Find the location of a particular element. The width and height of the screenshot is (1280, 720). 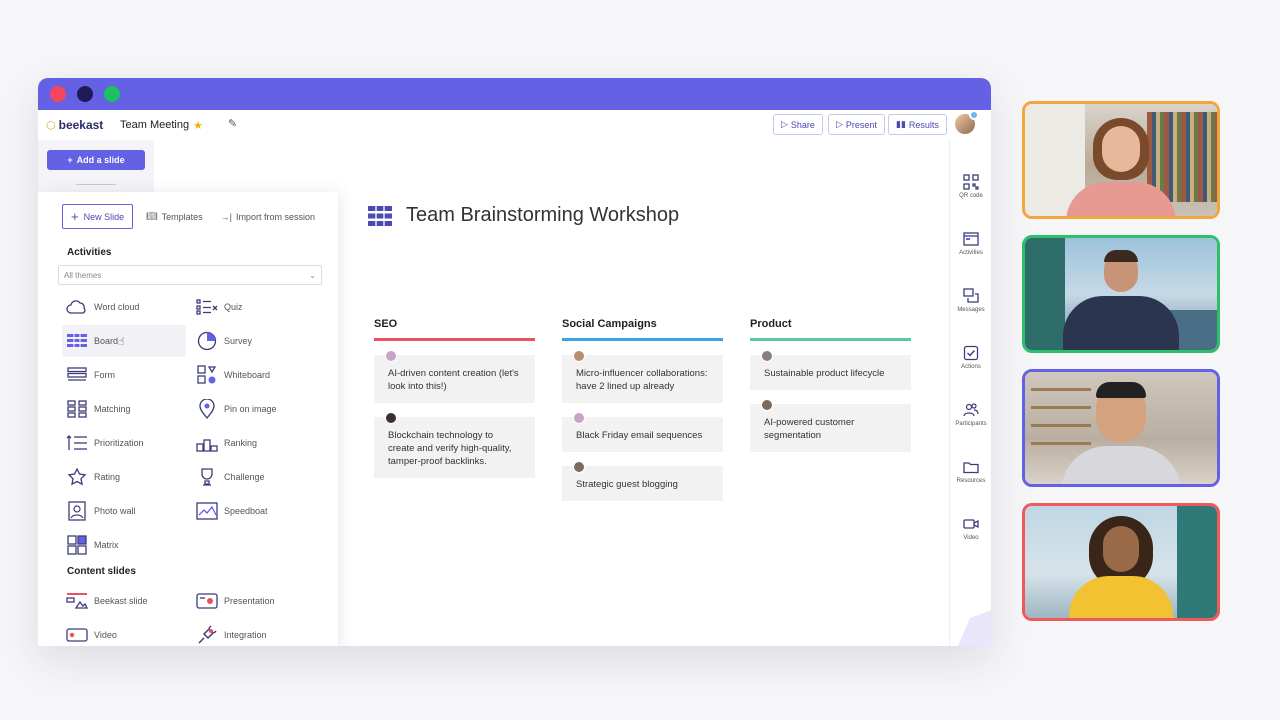

maximize-window-button is located at coordinates (112, 94).